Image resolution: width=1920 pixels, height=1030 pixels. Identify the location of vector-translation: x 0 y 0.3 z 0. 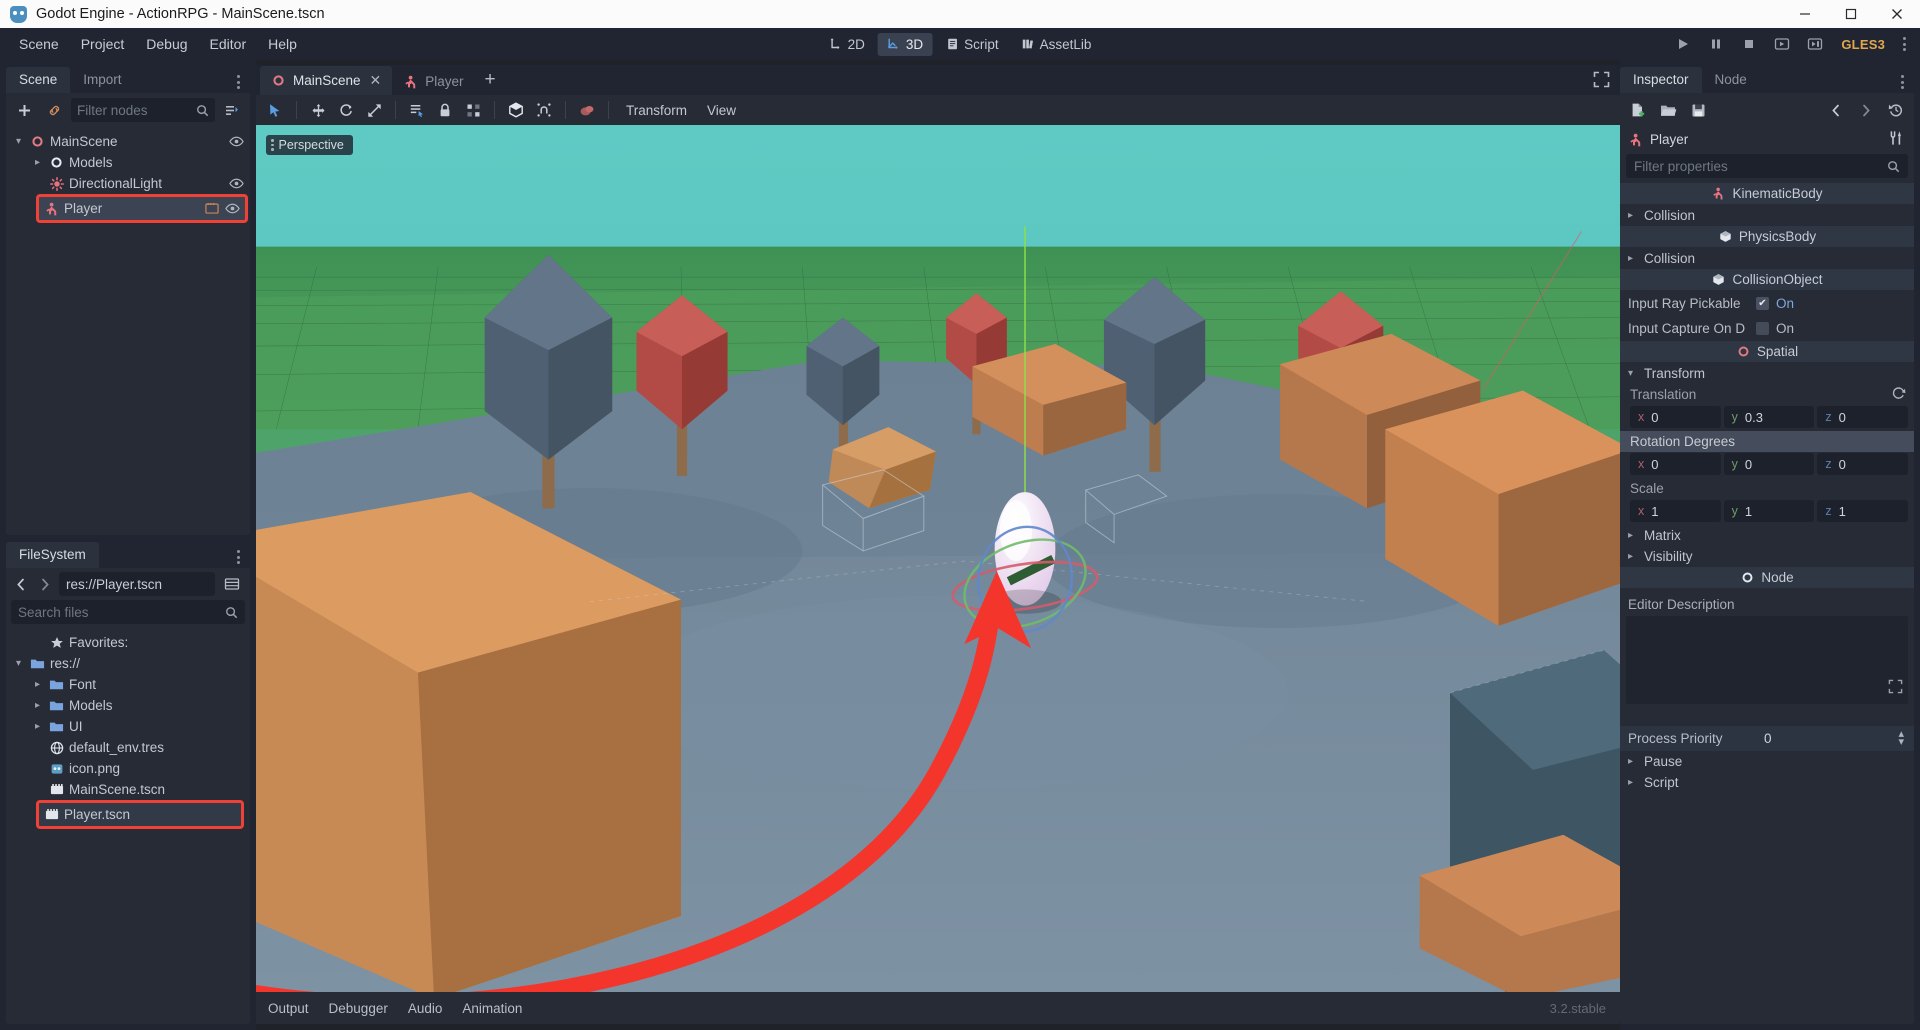
(1767, 418).